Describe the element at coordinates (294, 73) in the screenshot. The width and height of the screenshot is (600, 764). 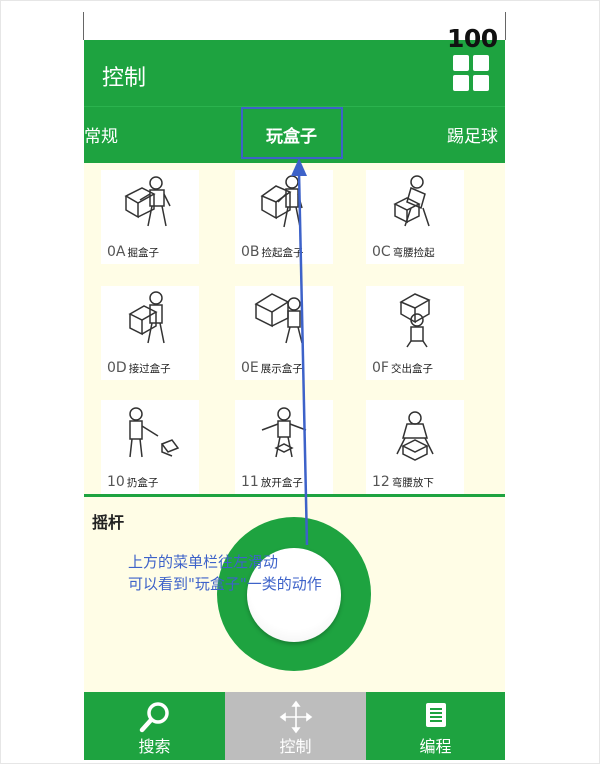
I see `app-bar: 控制` at that location.